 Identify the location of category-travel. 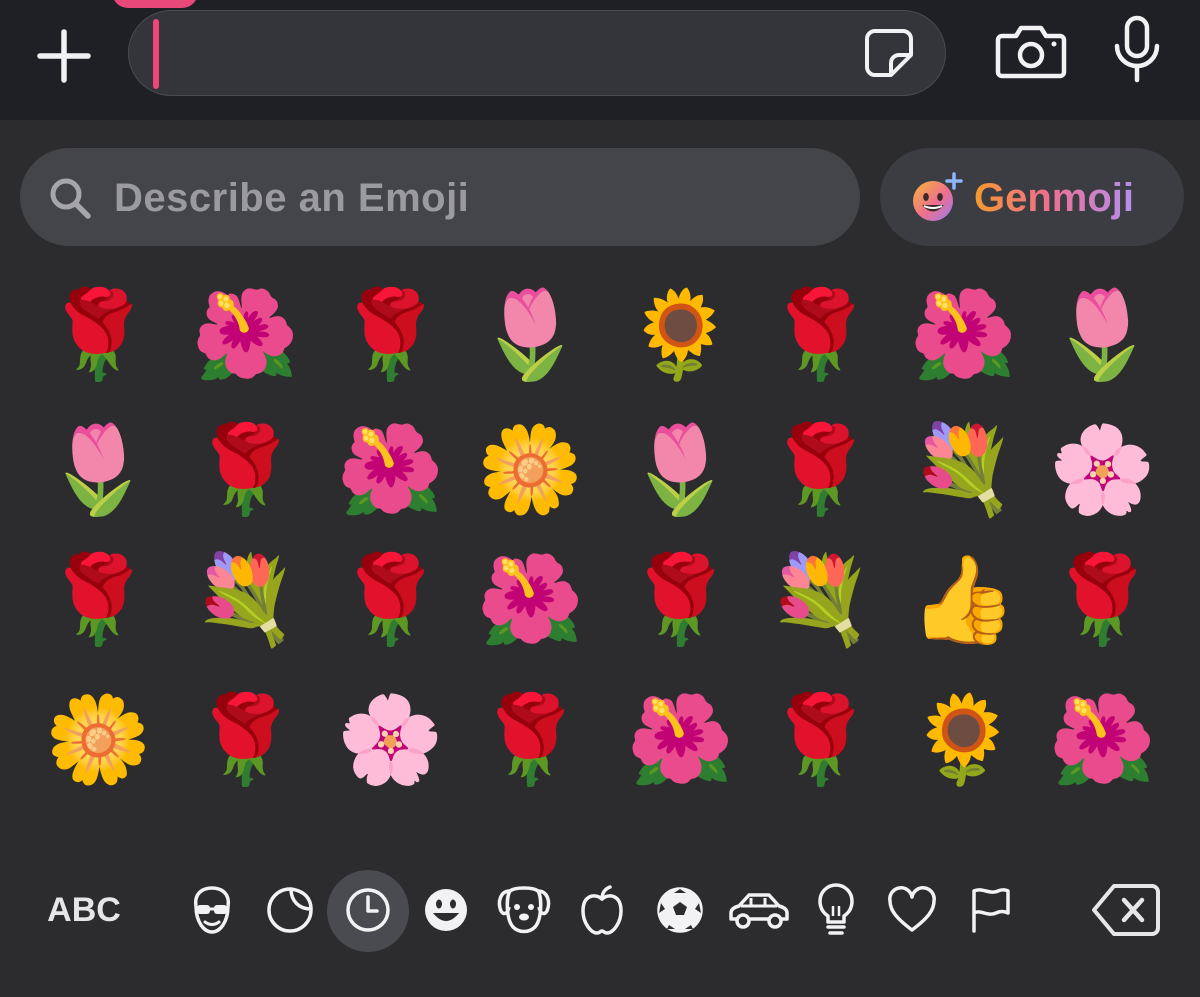
(758, 910).